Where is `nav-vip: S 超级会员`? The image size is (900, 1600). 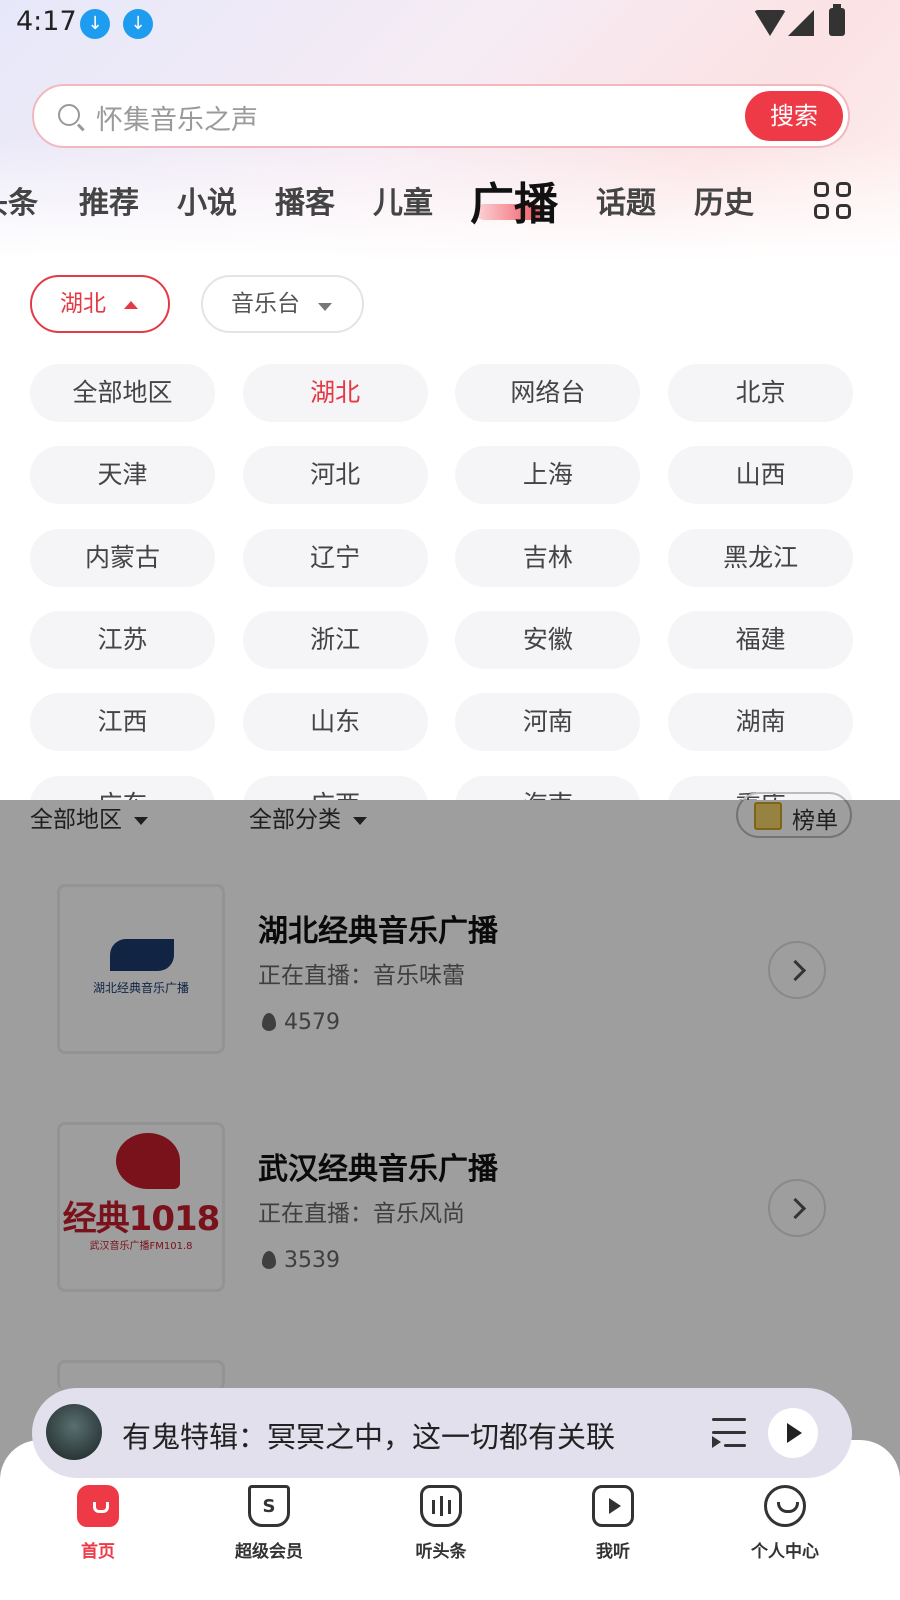
nav-vip: S 超级会员 is located at coordinates (269, 1523).